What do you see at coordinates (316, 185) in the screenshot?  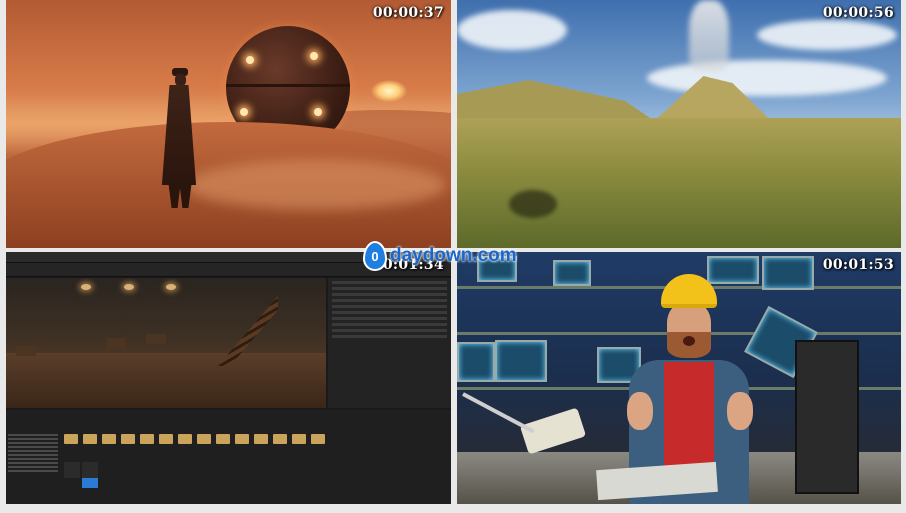 I see `dust-cloud` at bounding box center [316, 185].